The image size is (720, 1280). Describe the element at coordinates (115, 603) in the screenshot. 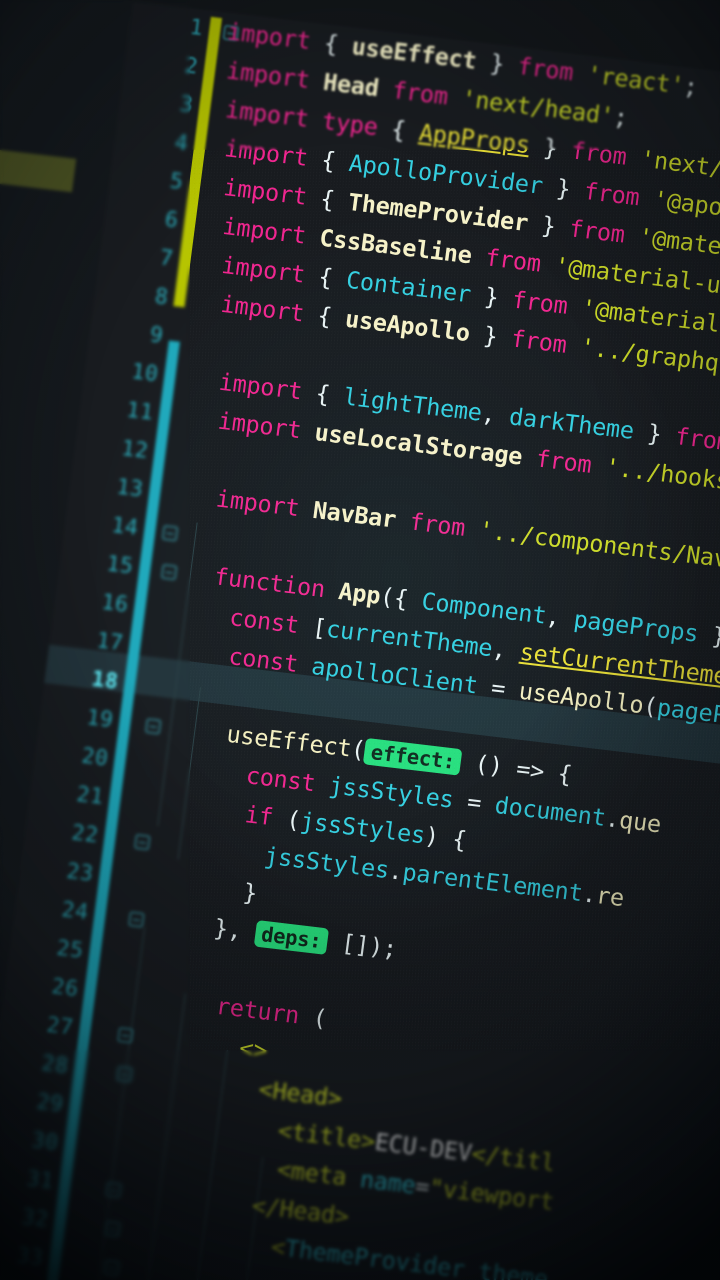

I see `line-number: 16` at that location.